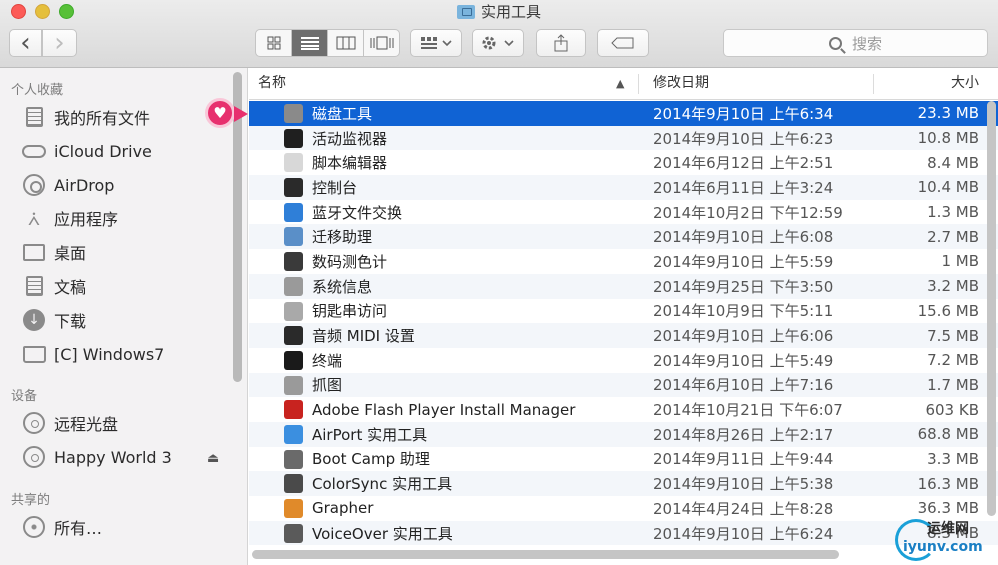  What do you see at coordinates (623, 138) in the screenshot?
I see `file-row: 活动监视器 2014年9月10日 上午6:23 10.8 MB` at bounding box center [623, 138].